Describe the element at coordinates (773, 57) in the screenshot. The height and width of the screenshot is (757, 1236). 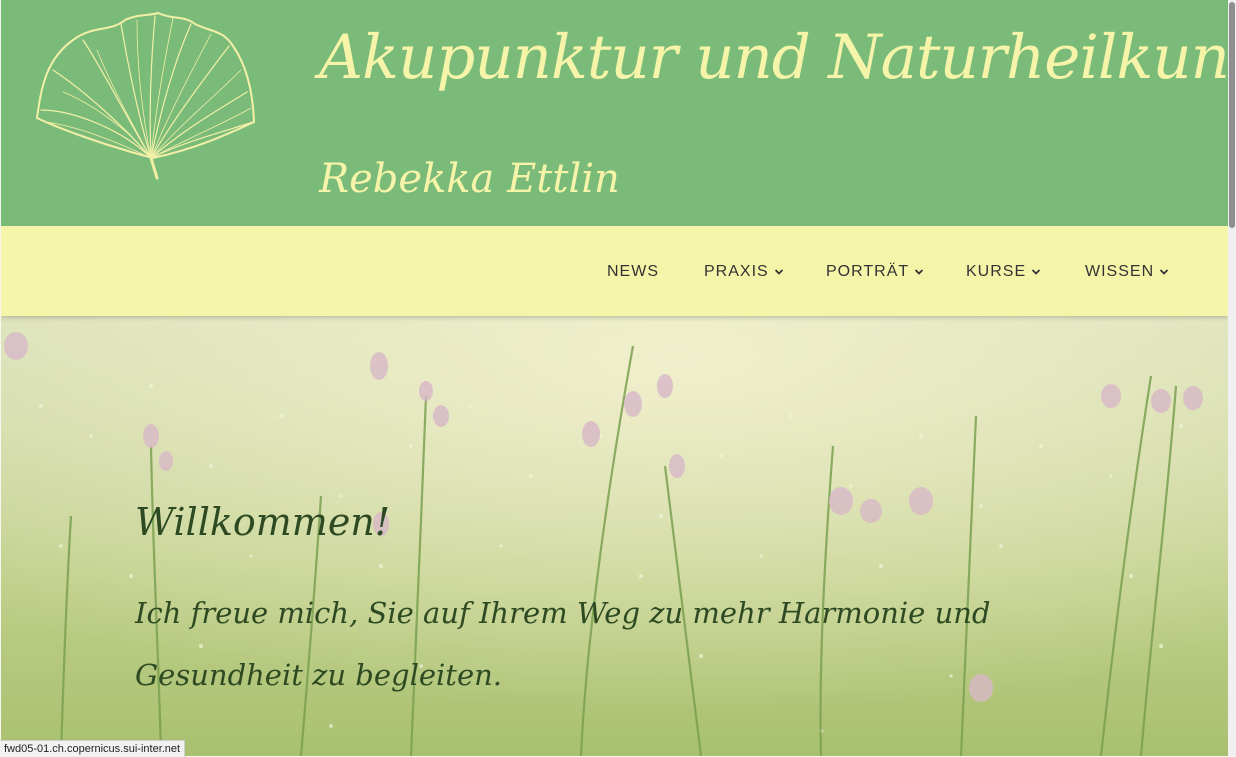
I see `site-title: Akupunktur und Naturheilkunde` at that location.